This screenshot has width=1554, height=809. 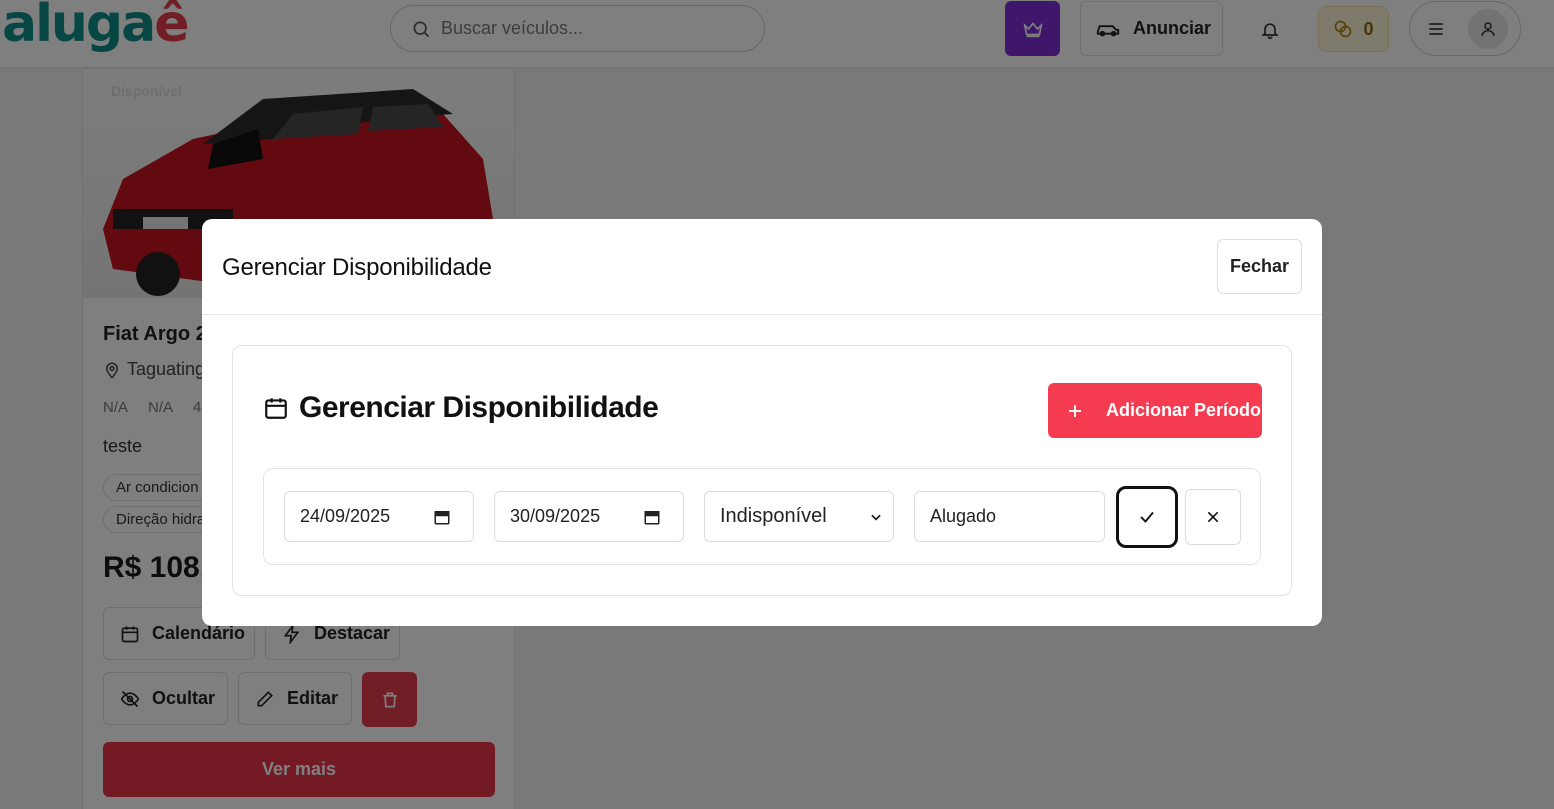 I want to click on modal-header: Gerenciar Disponibilidade Fechar, so click(x=762, y=267).